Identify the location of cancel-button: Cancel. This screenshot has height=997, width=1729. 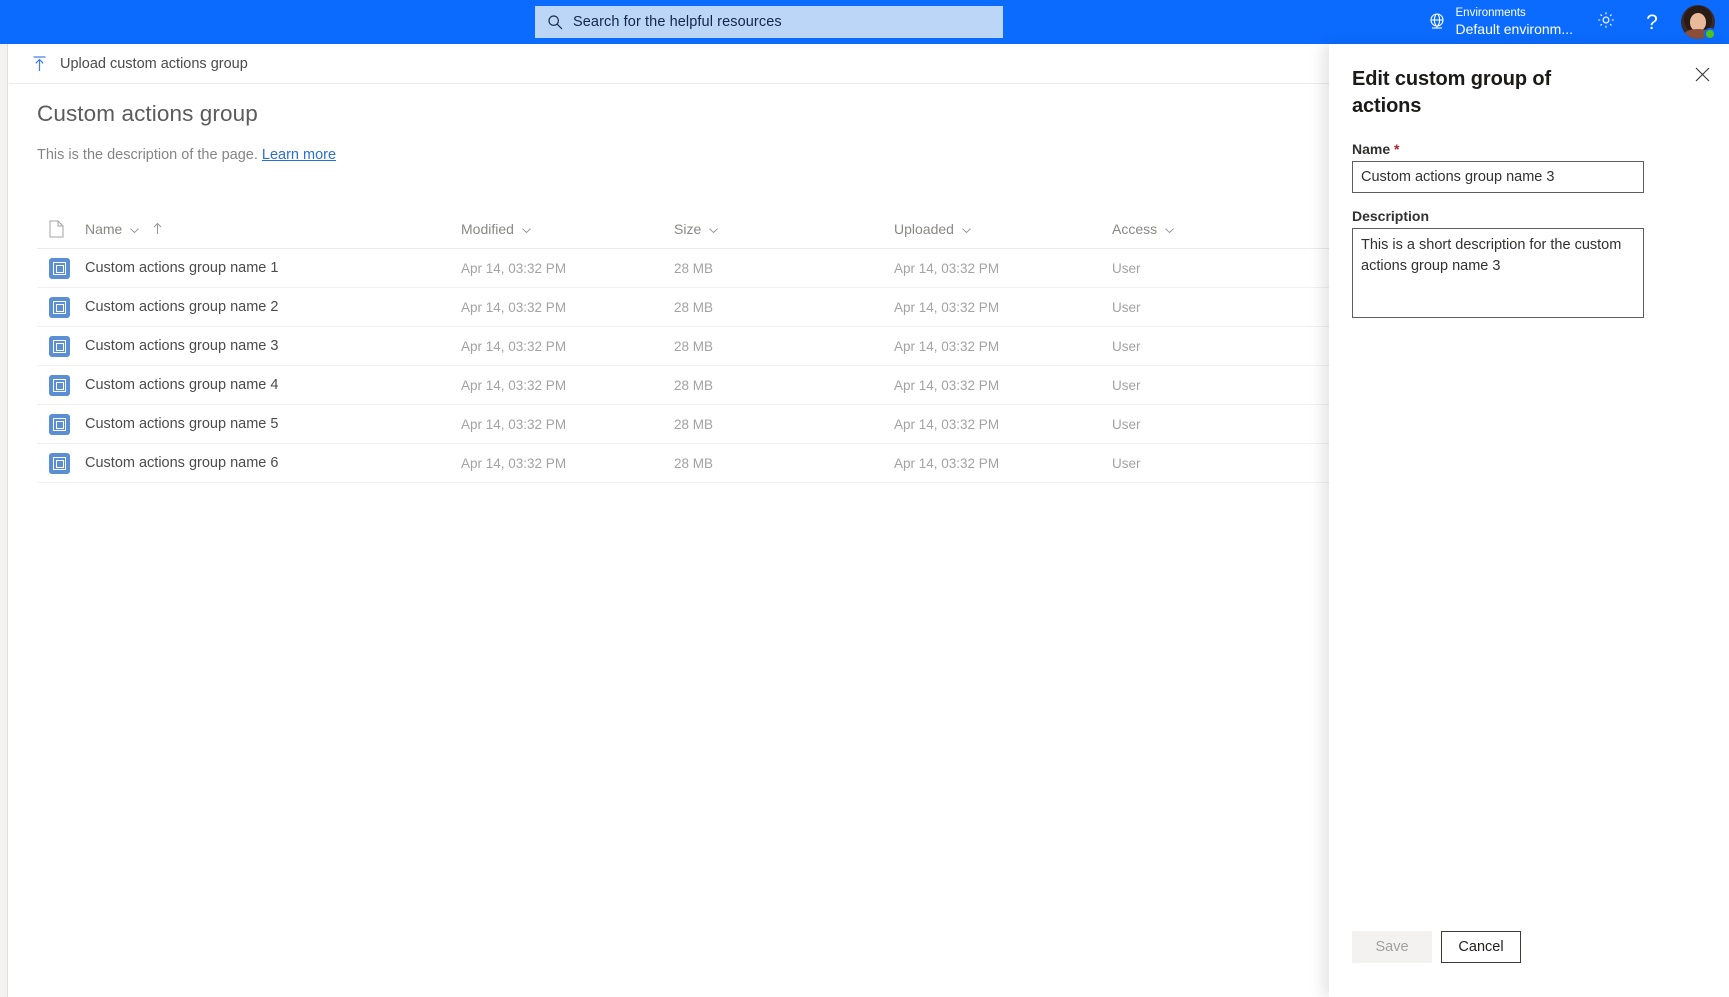
(1481, 947).